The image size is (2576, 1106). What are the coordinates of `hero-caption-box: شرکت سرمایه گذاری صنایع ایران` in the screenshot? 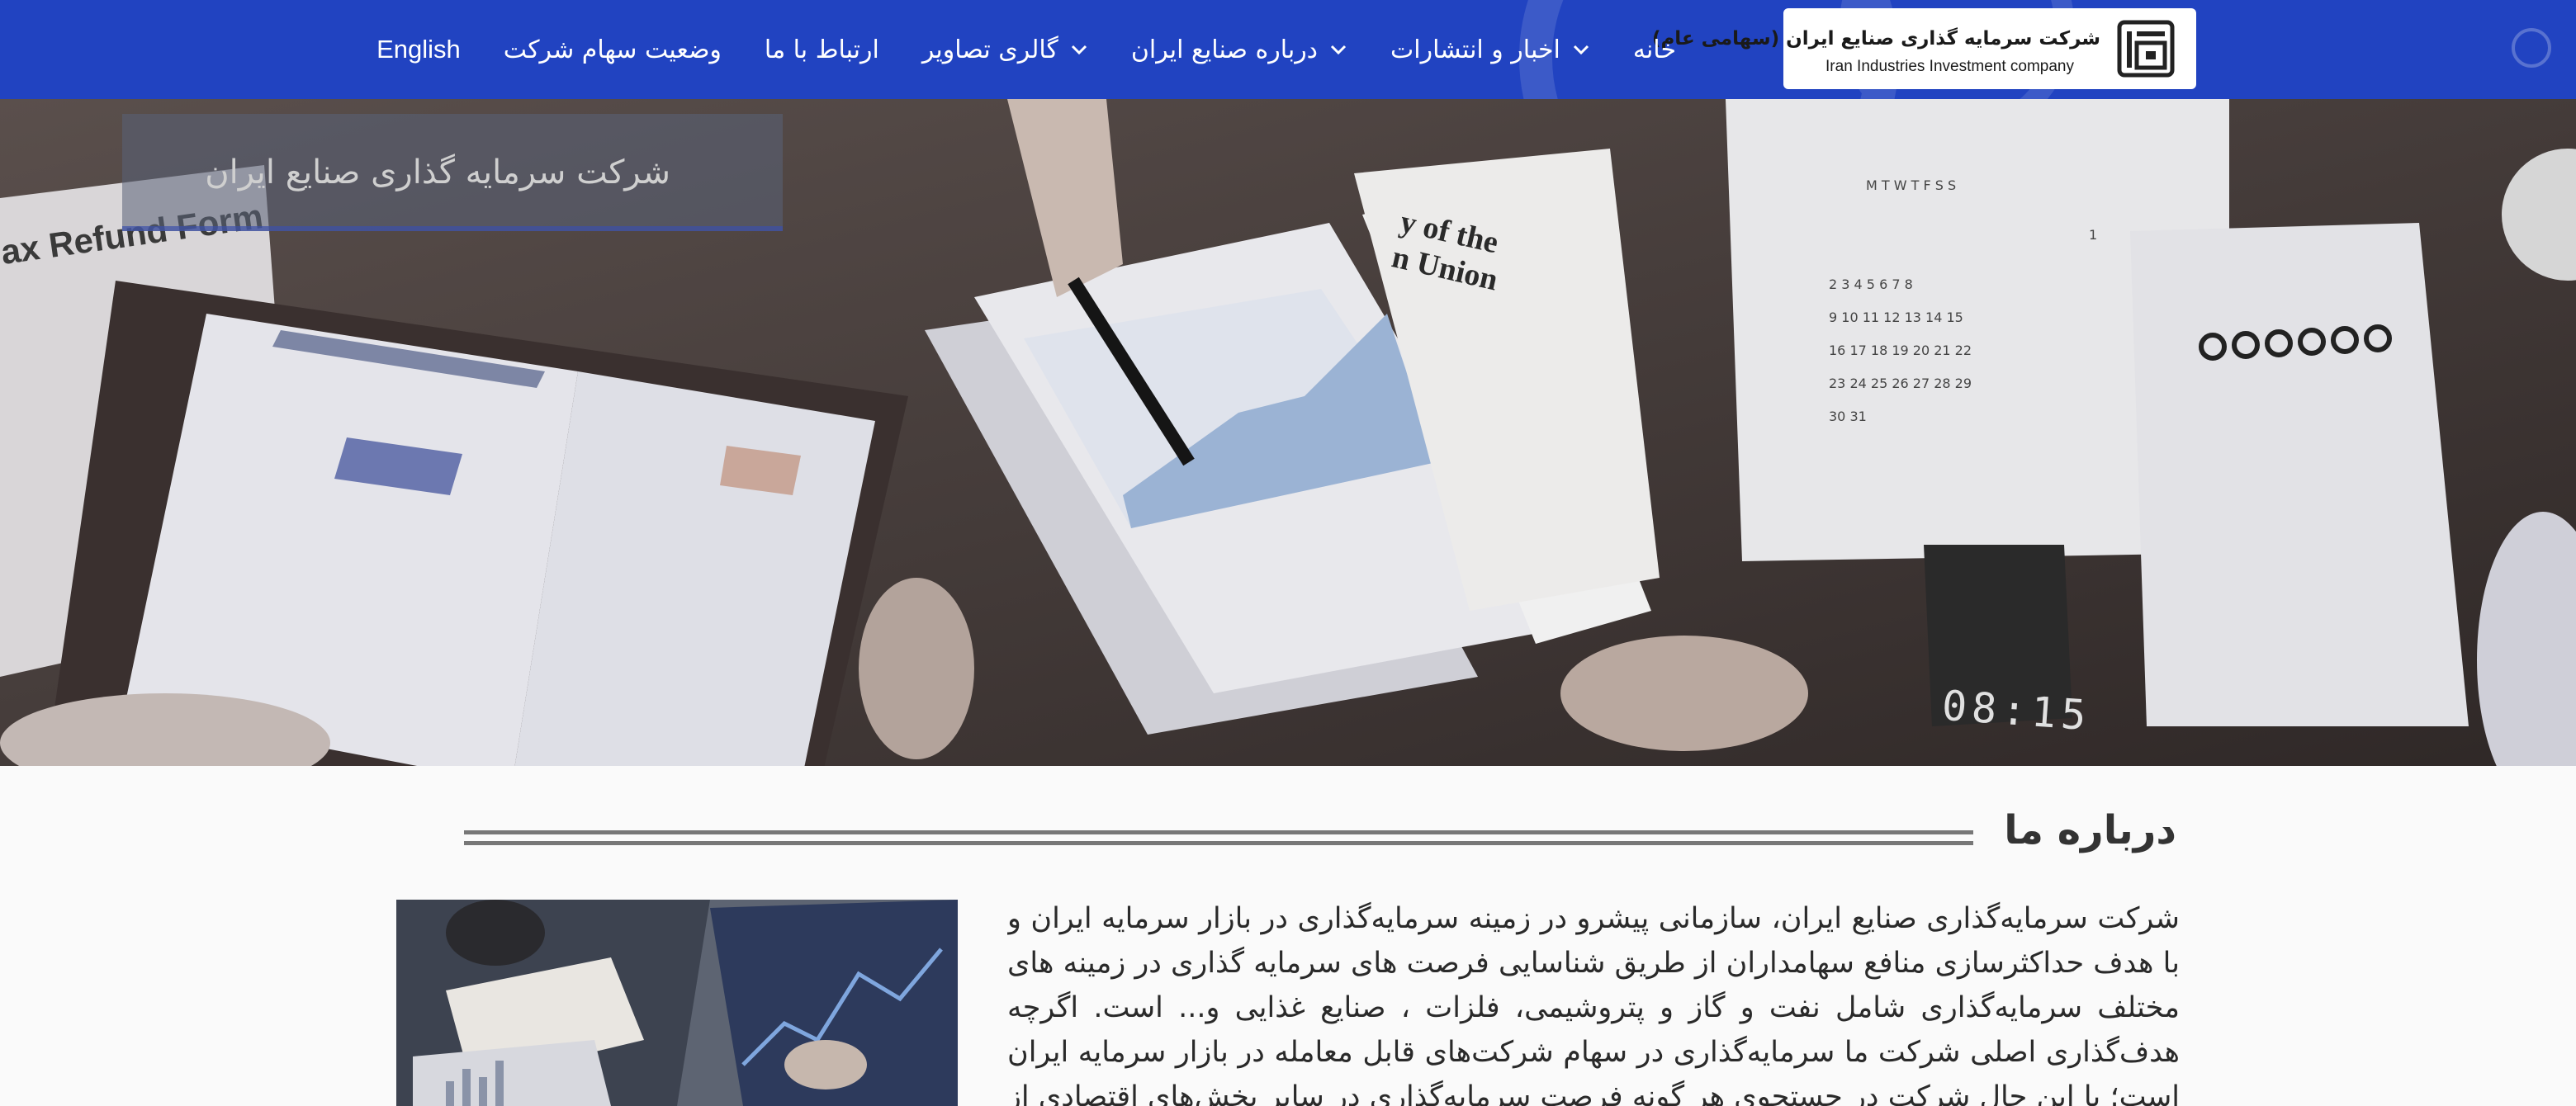 It's located at (452, 172).